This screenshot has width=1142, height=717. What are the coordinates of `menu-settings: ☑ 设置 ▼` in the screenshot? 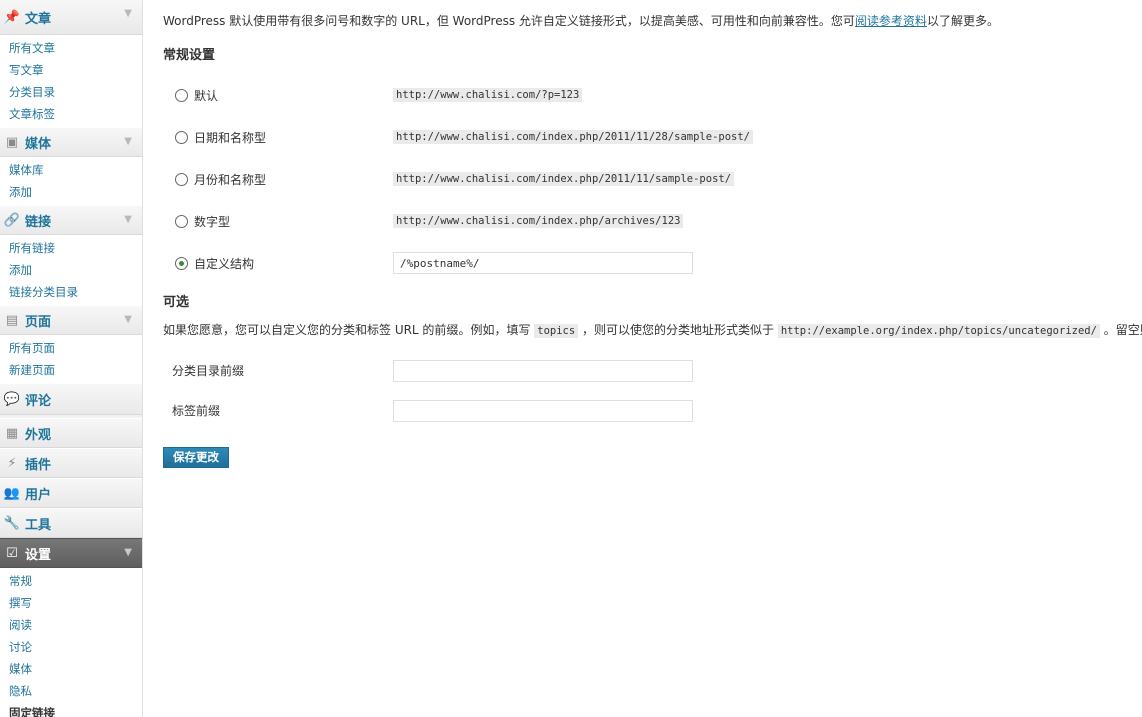 It's located at (71, 553).